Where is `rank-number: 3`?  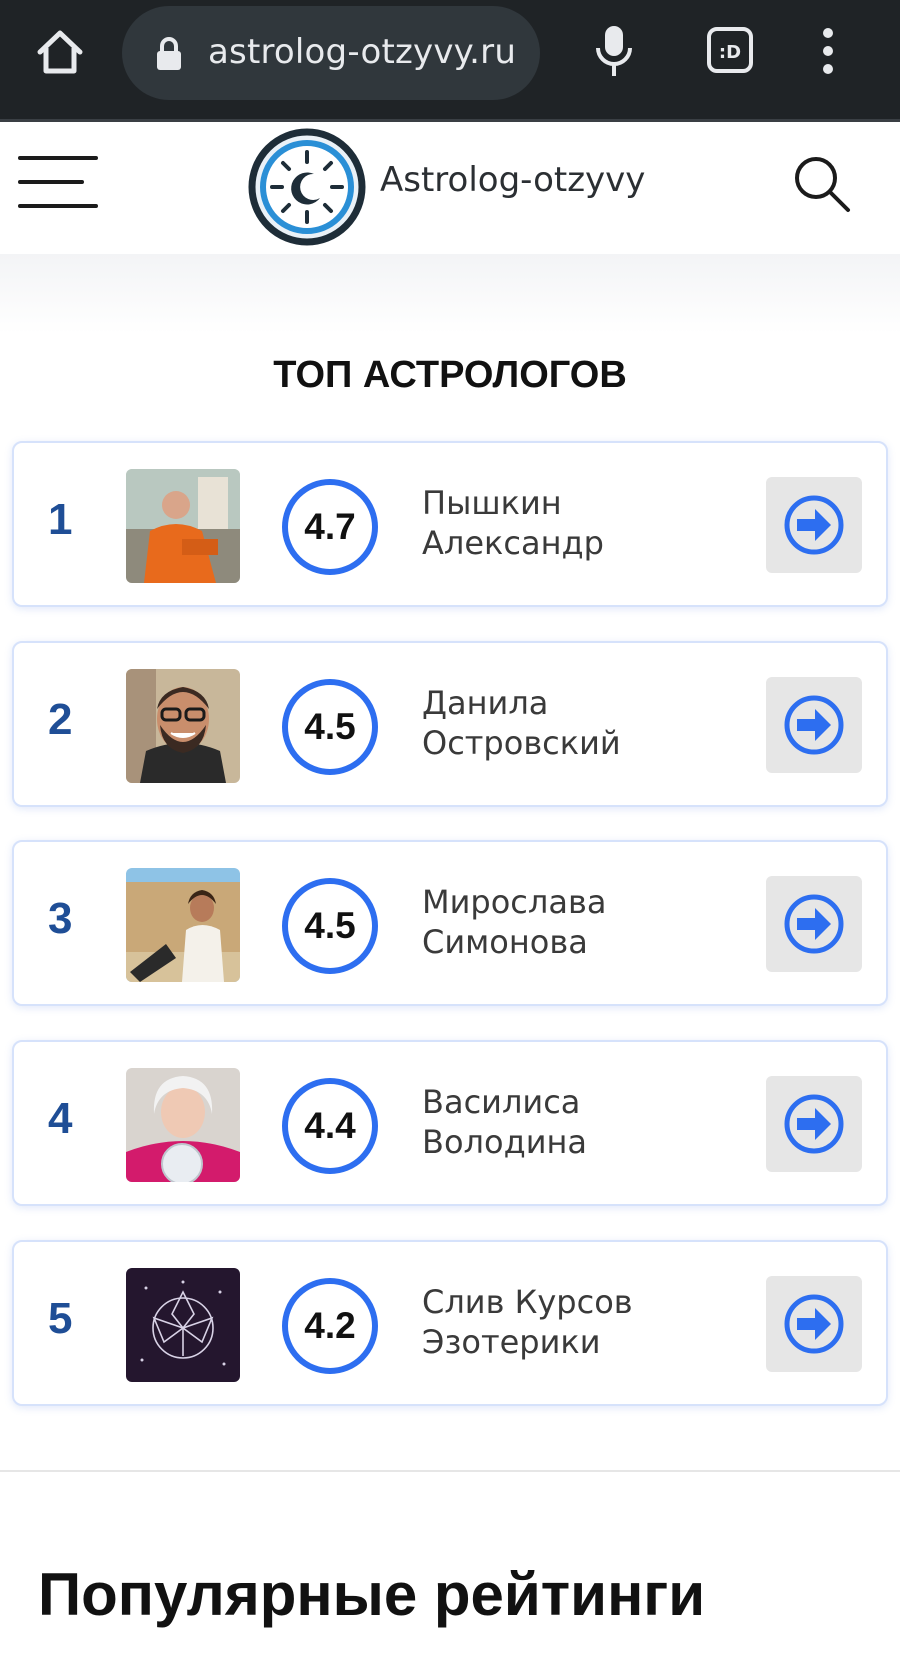 rank-number: 3 is located at coordinates (60, 918).